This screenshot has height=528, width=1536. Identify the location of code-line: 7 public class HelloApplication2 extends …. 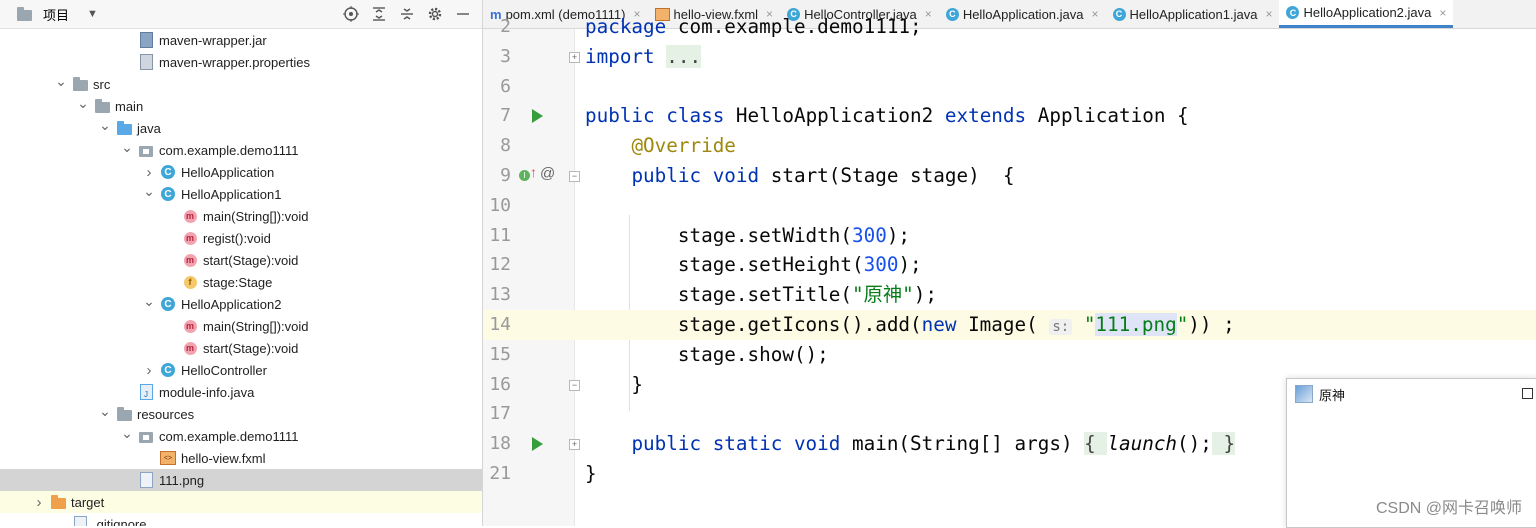
(1009, 116).